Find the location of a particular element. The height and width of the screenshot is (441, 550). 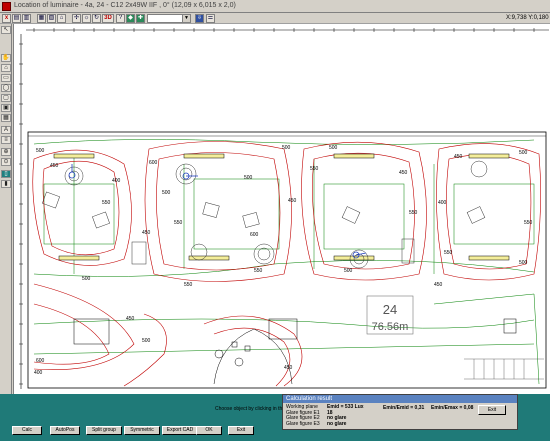

point-tool-icon: ⊙ is located at coordinates (6, 162).